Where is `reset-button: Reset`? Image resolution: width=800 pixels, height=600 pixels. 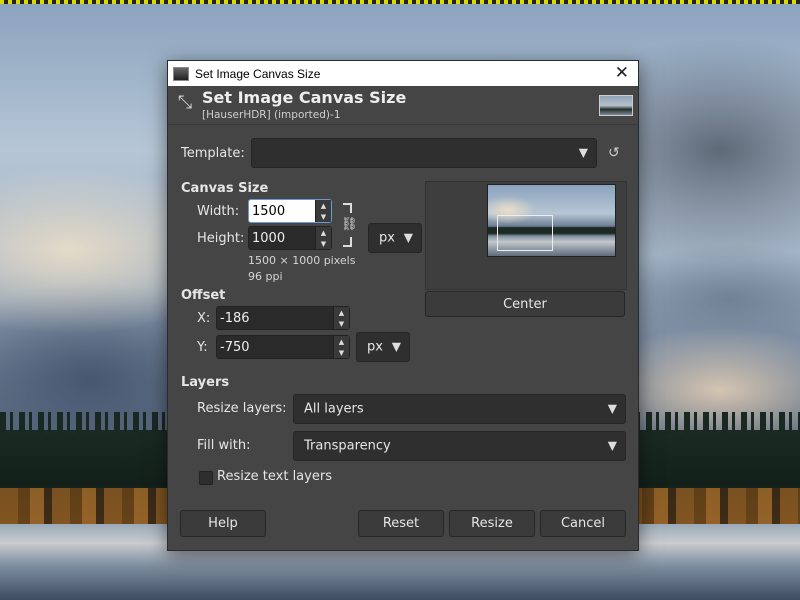 reset-button: Reset is located at coordinates (401, 523).